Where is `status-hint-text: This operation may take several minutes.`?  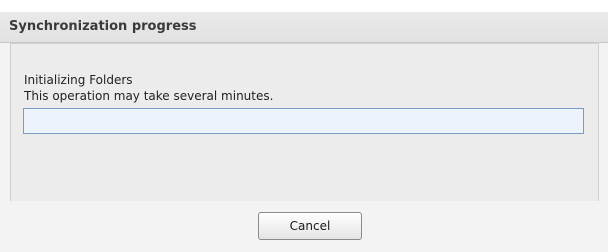 status-hint-text: This operation may take several minutes. is located at coordinates (149, 96).